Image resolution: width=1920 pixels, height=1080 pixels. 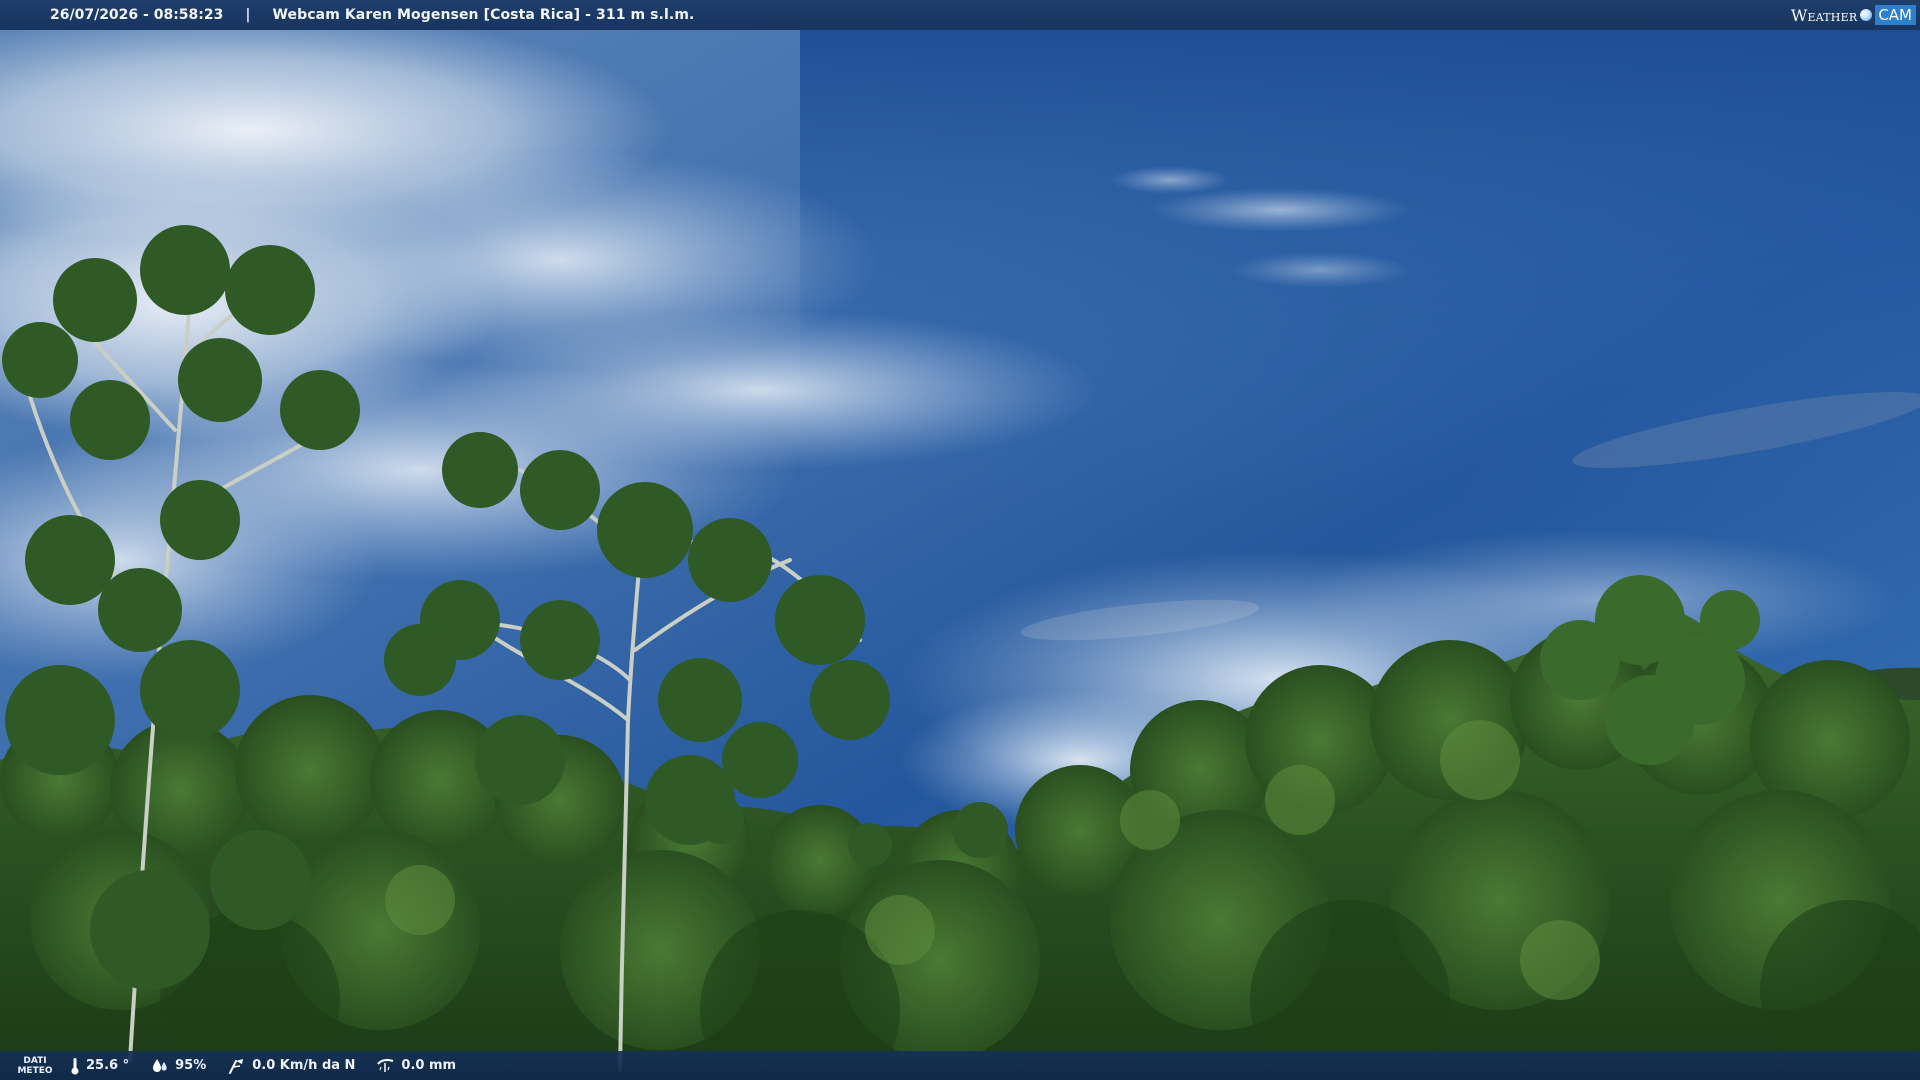 I want to click on wind-reading: 0.0 Km/h da N, so click(x=291, y=1066).